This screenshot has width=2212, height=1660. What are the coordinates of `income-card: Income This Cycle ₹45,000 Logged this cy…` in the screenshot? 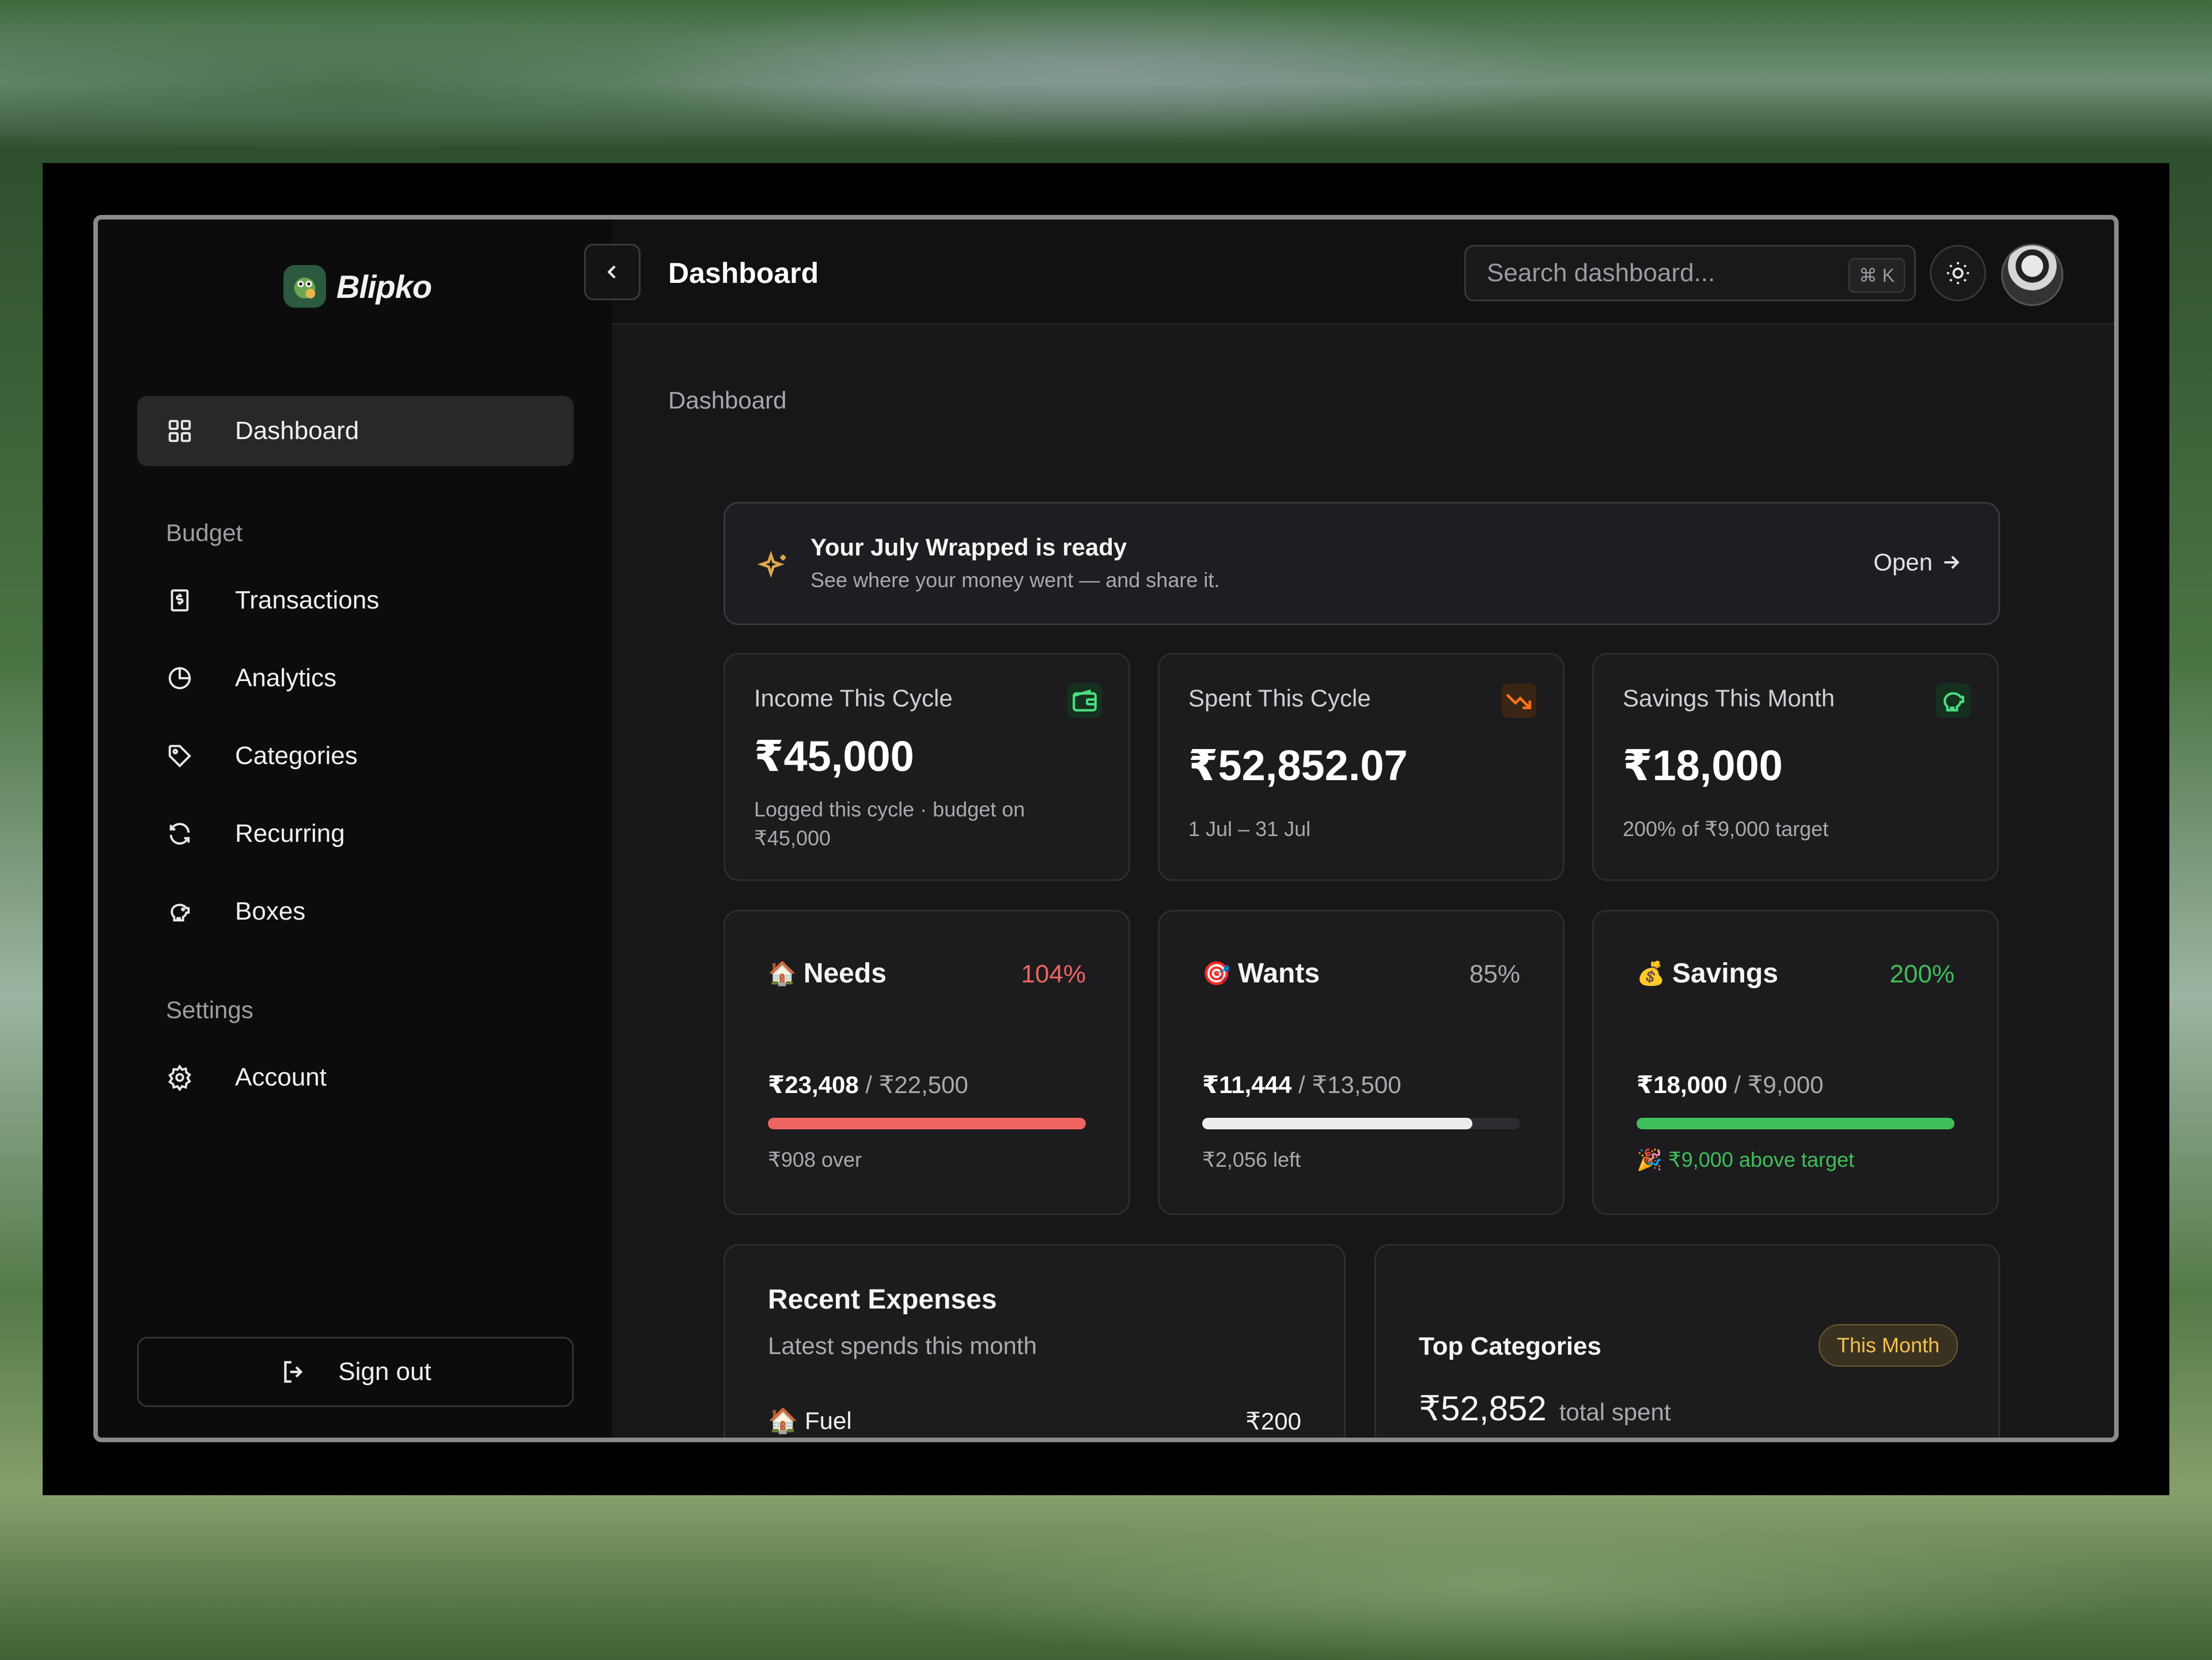 It's located at (927, 767).